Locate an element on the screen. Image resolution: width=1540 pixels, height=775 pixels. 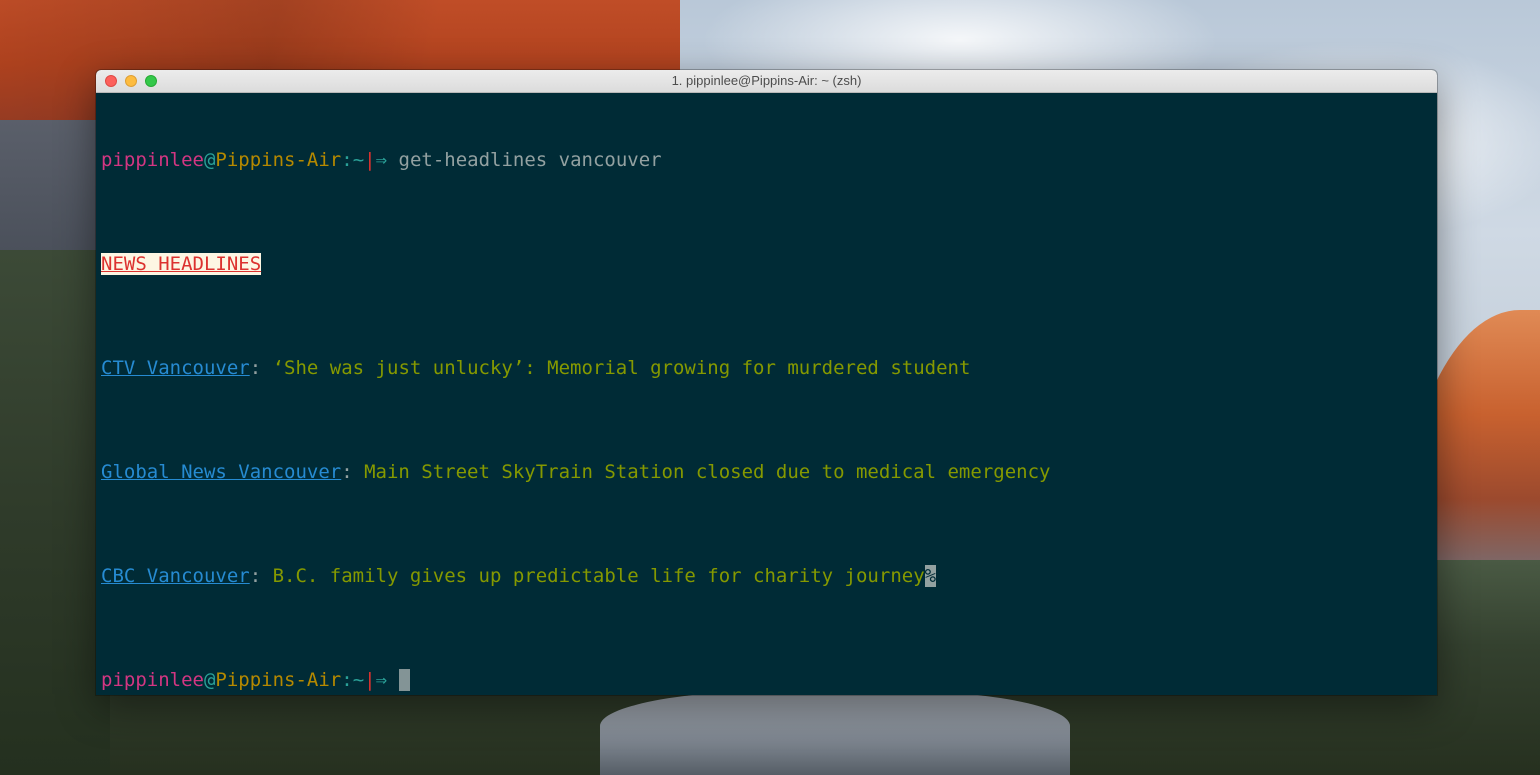
command-text: get-headlines vancouver is located at coordinates (530, 160).